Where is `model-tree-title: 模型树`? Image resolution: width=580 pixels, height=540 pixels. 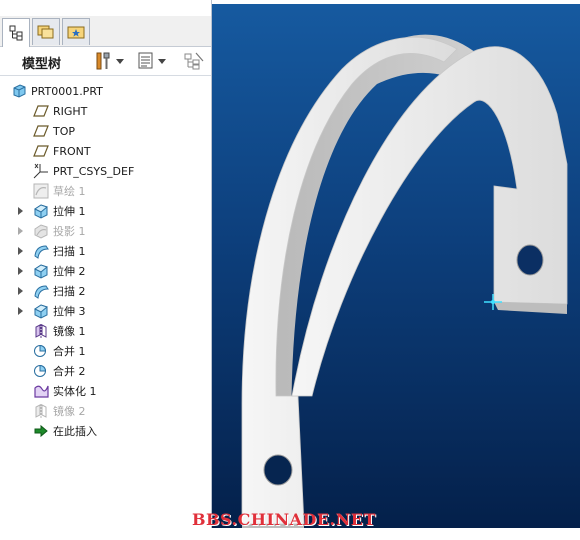 model-tree-title: 模型树 is located at coordinates (42, 64).